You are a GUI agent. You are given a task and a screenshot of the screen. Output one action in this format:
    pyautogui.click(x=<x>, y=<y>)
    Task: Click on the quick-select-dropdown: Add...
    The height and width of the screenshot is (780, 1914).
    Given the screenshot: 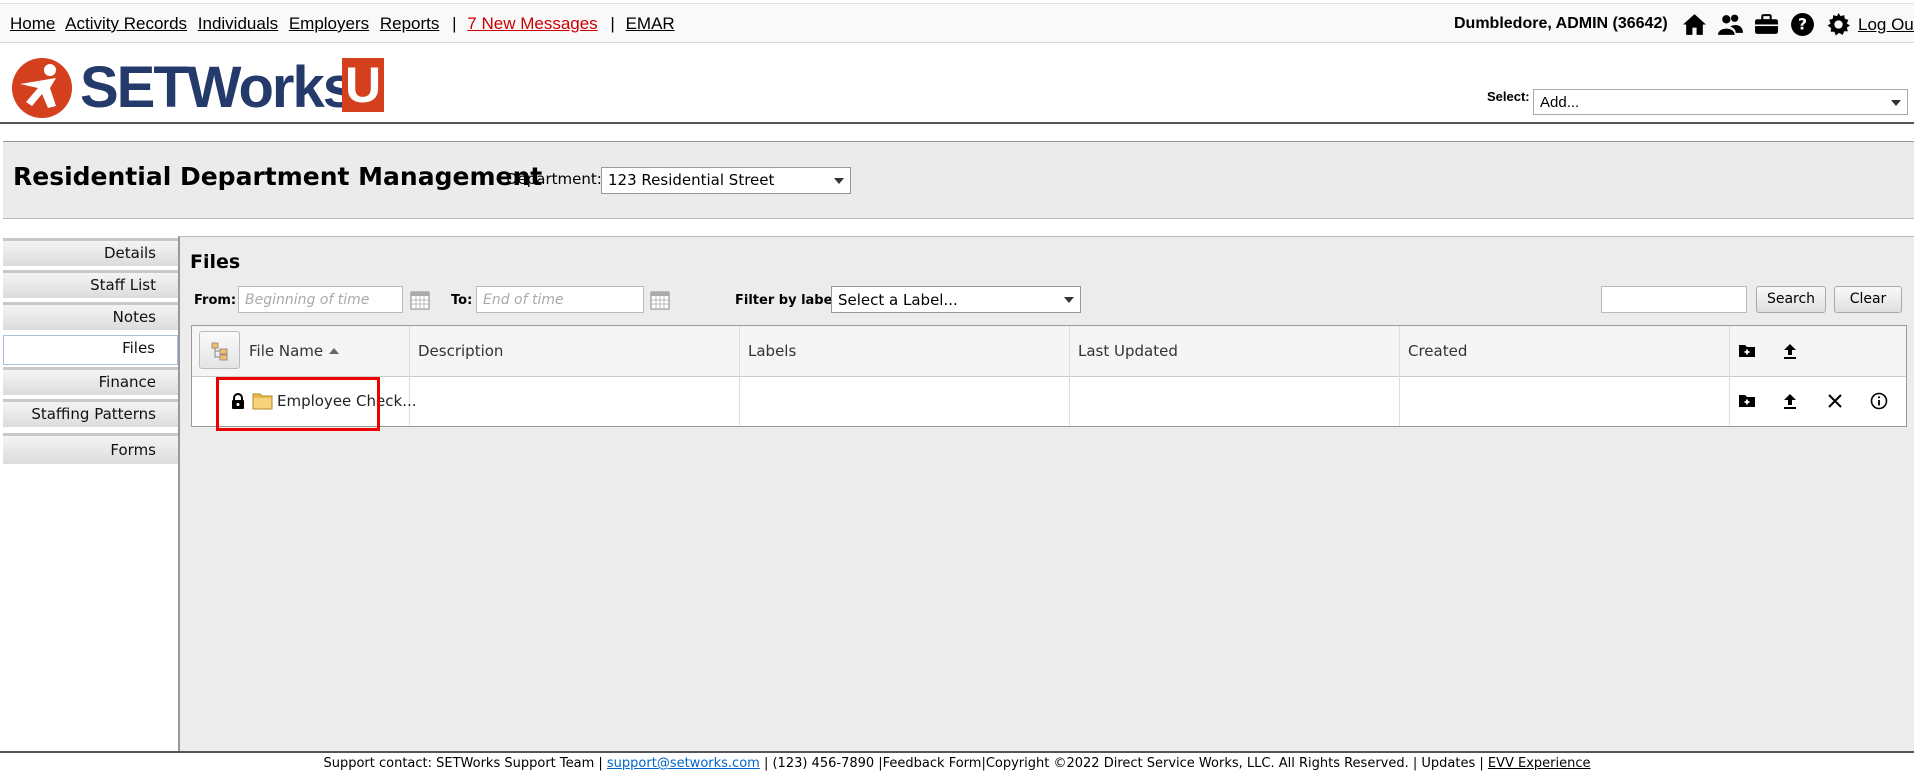 What is the action you would take?
    pyautogui.click(x=1720, y=102)
    